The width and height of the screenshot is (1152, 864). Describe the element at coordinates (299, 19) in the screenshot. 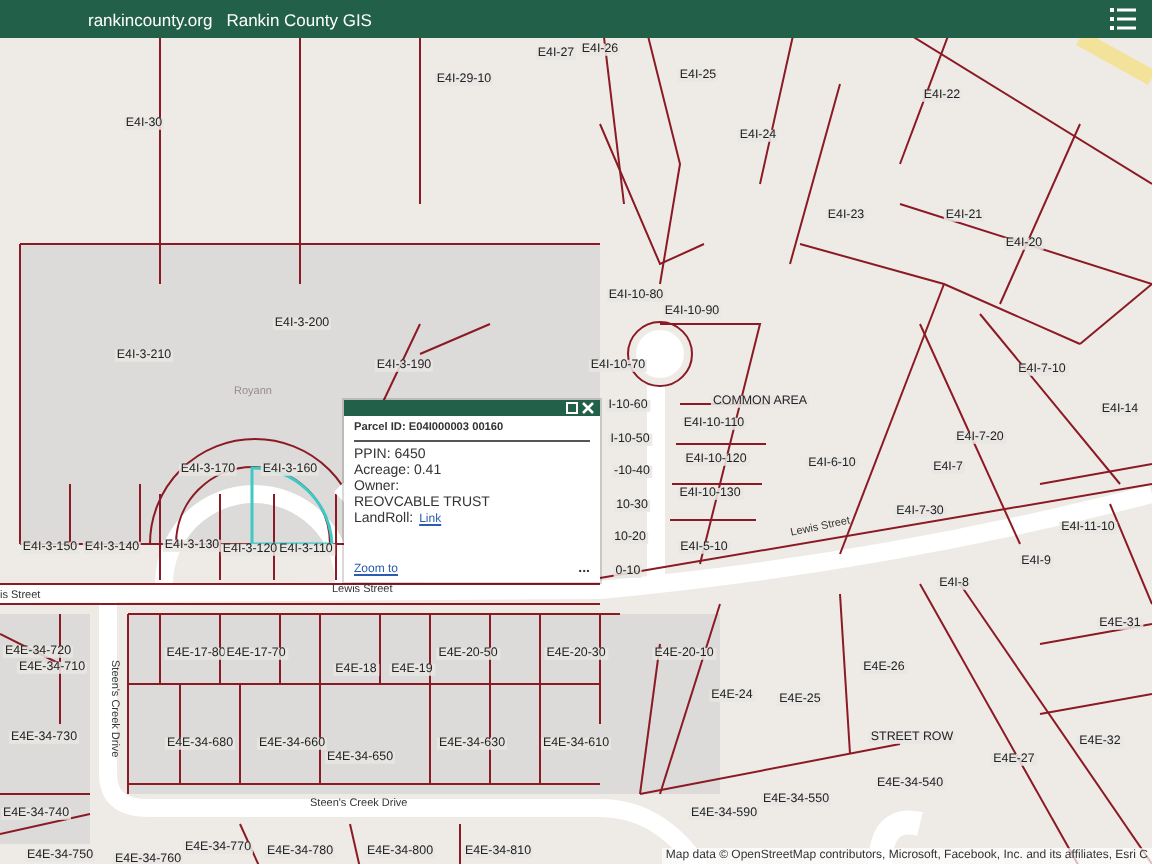

I see `app-title: Rankin County GIS` at that location.